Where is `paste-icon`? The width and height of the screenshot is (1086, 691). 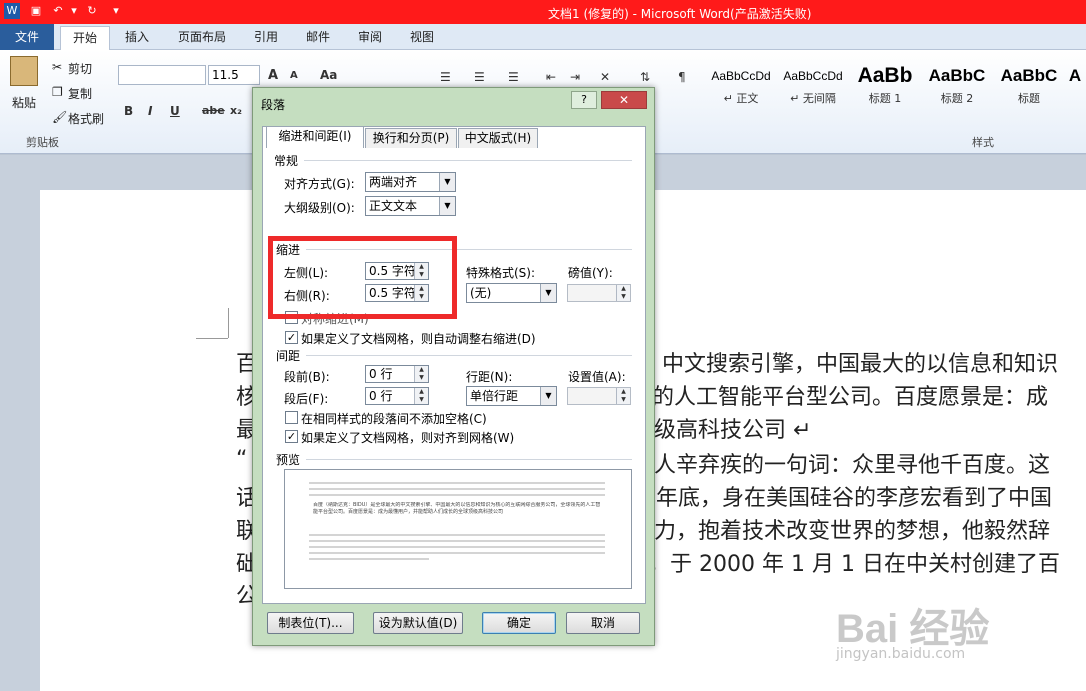
paste-icon is located at coordinates (24, 71).